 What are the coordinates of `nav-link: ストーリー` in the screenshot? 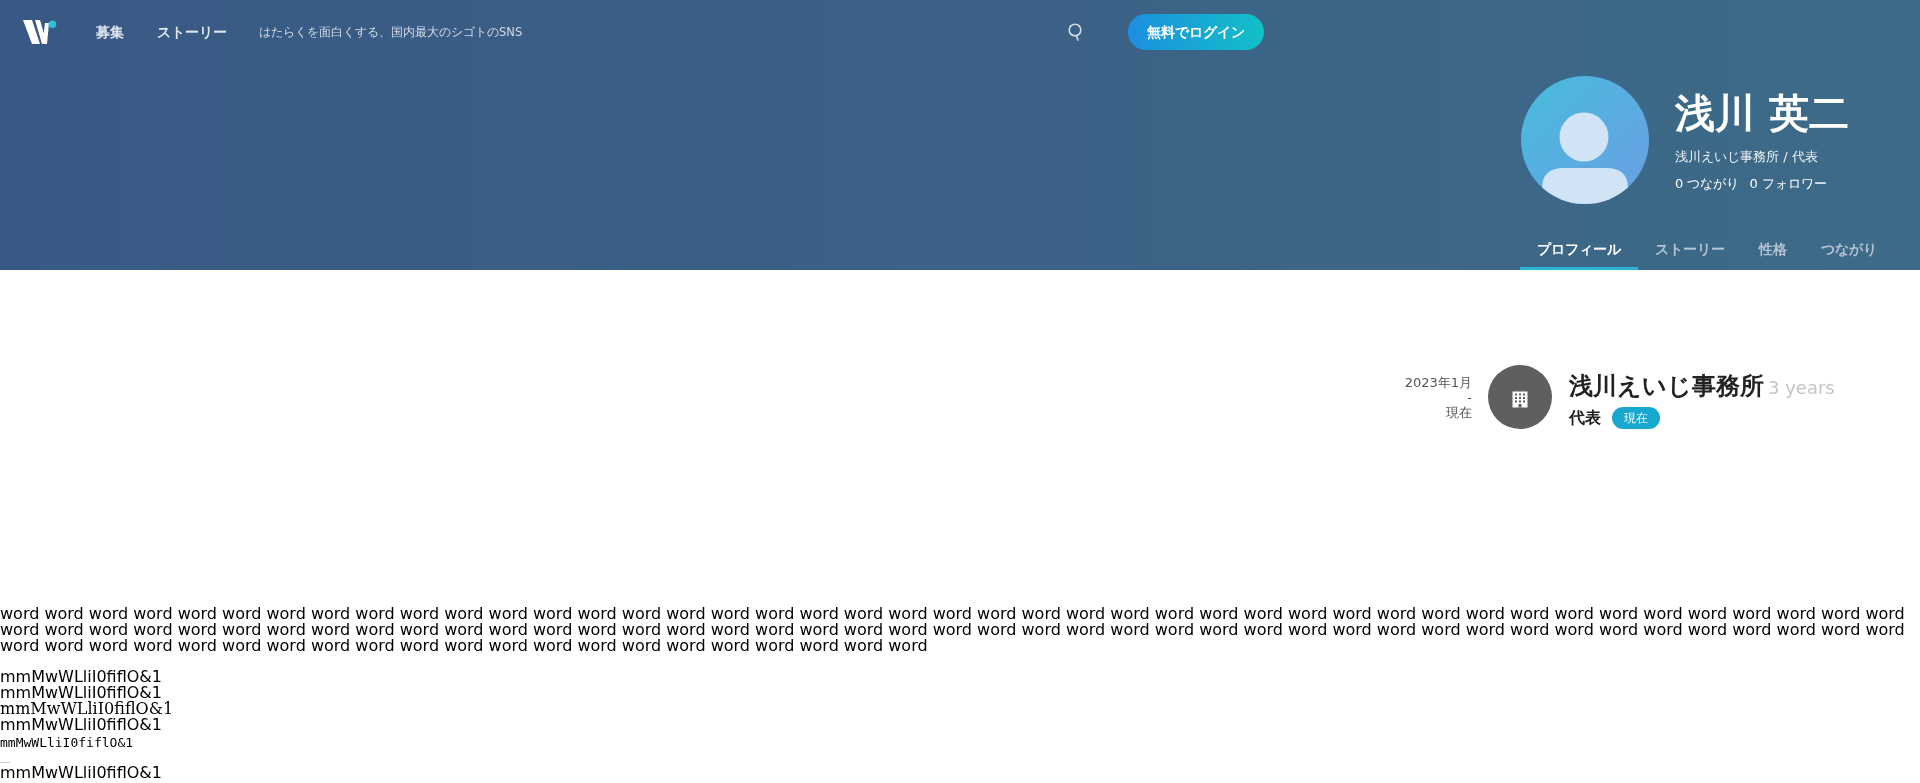 It's located at (192, 32).